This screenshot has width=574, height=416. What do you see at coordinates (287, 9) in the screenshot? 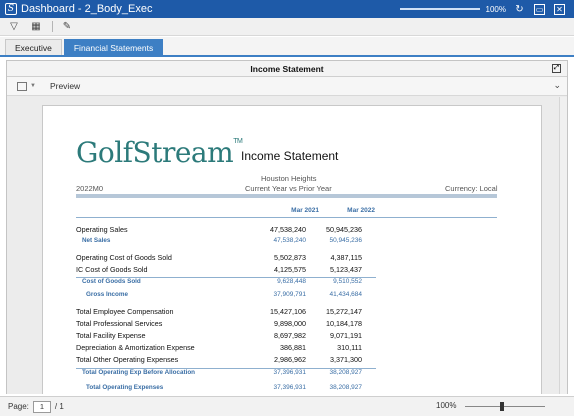
I see `window-titlebar: S Dashboard - 2_Body_Exec 100% ↻ ▭ ✕` at bounding box center [287, 9].